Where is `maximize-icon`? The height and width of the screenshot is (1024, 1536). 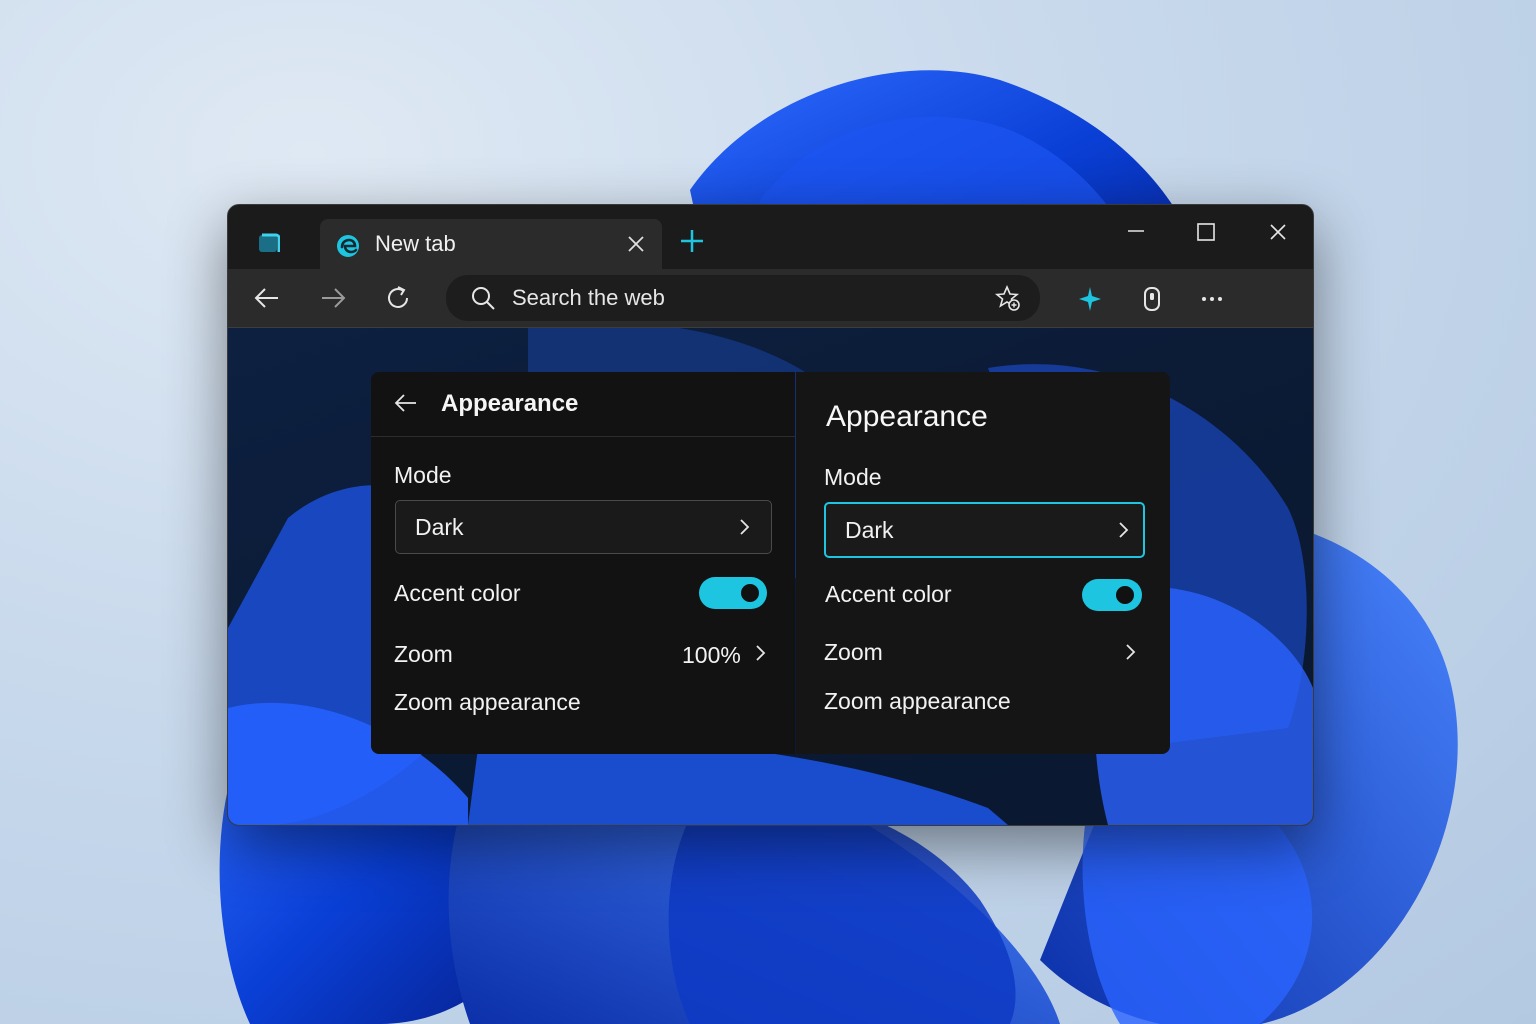
maximize-icon is located at coordinates (1206, 234).